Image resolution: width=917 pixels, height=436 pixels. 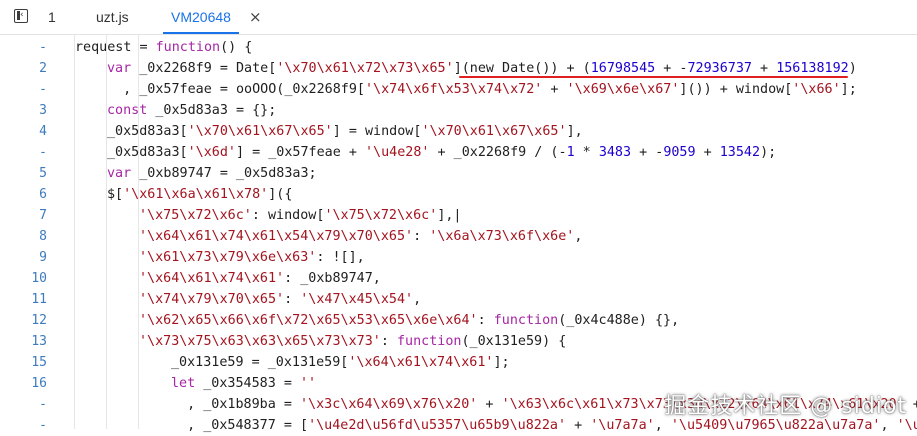 I want to click on code-token: request =, so click(x=115, y=47).